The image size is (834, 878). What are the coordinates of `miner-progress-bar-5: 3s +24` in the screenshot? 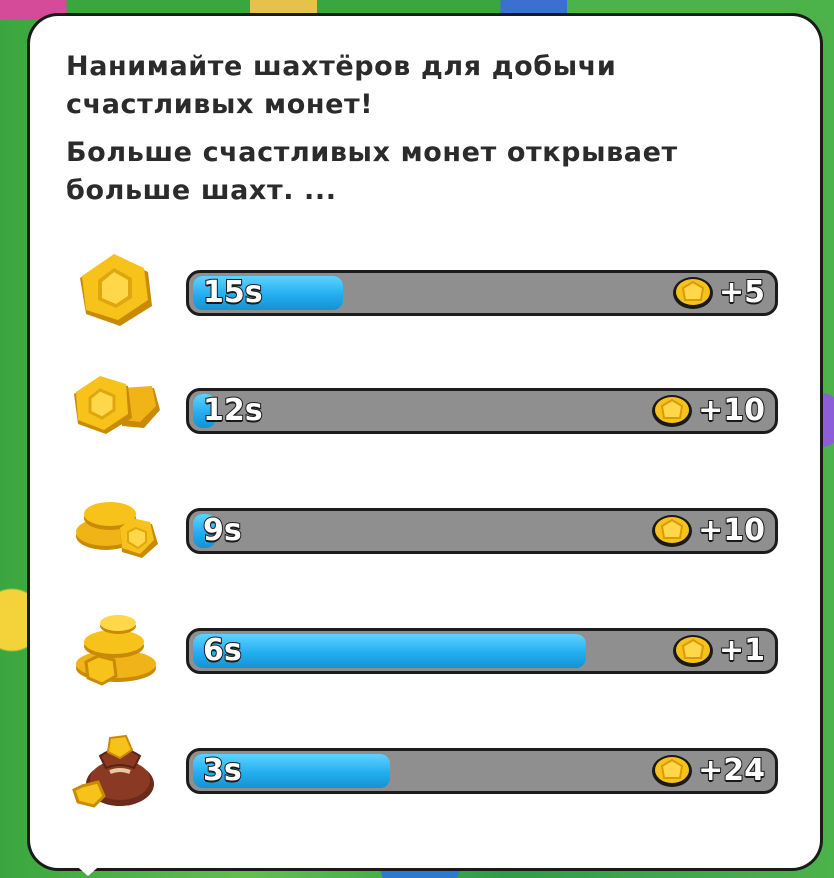 It's located at (482, 771).